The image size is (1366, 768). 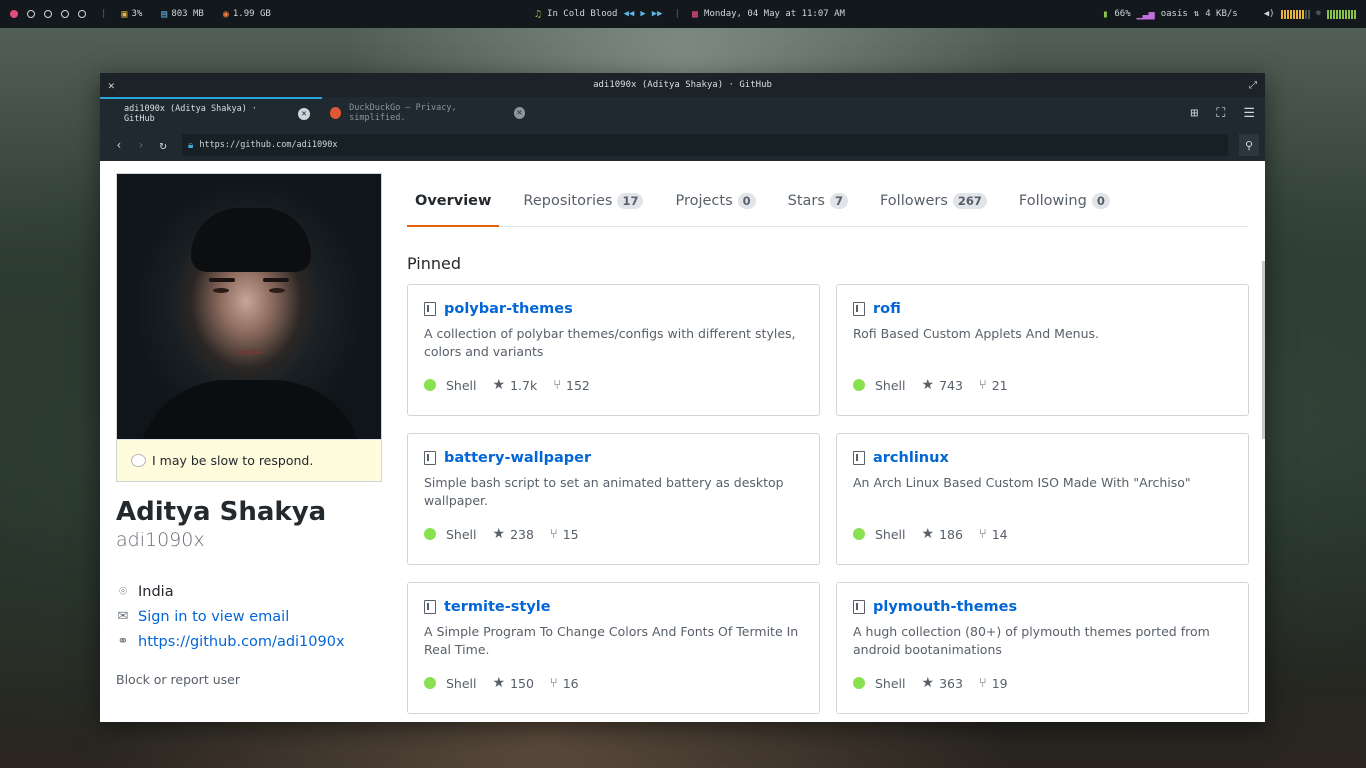 What do you see at coordinates (993, 385) in the screenshot?
I see `repo-forks: ⑂ 21` at bounding box center [993, 385].